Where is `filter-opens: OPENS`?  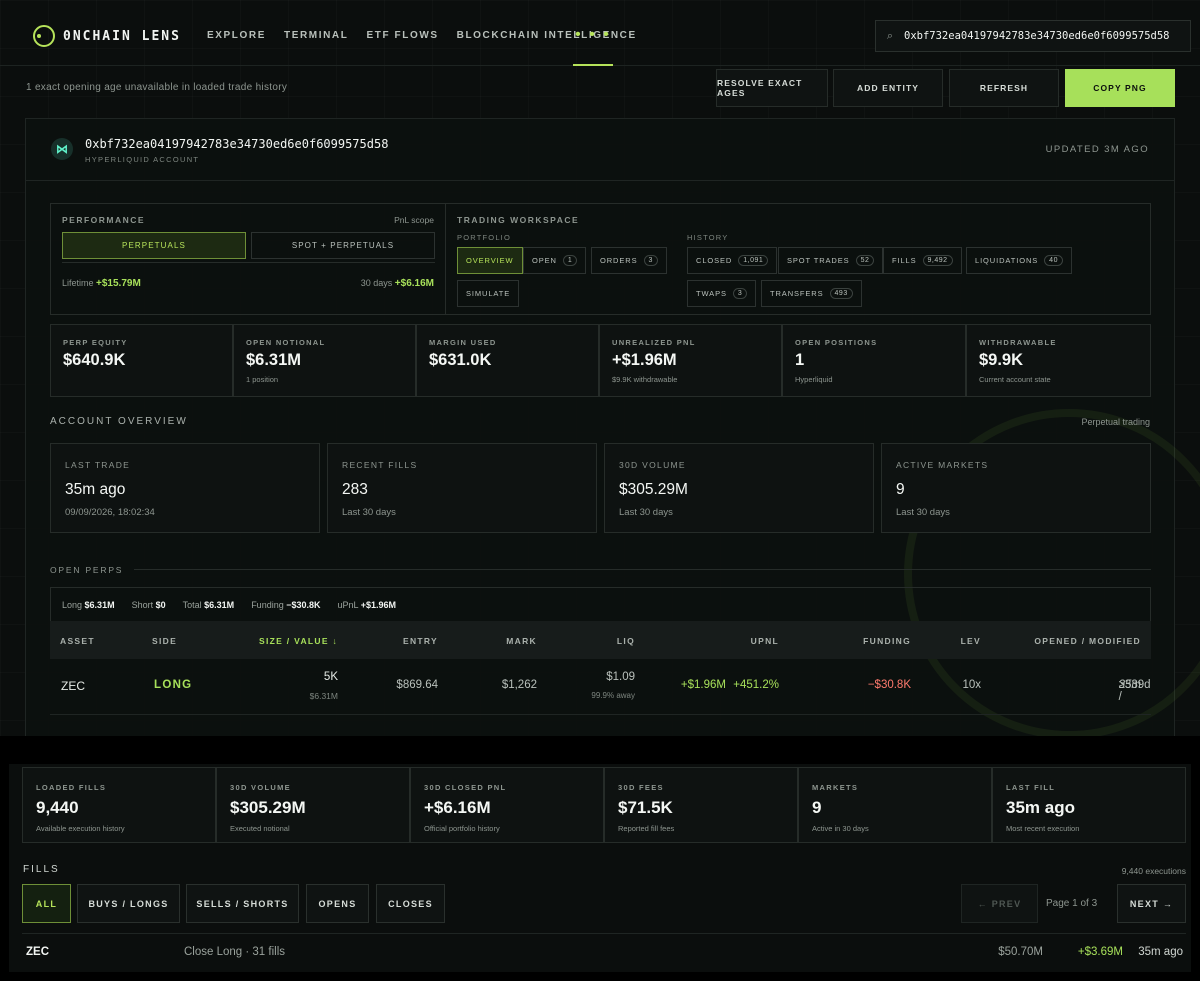
filter-opens: OPENS is located at coordinates (337, 903).